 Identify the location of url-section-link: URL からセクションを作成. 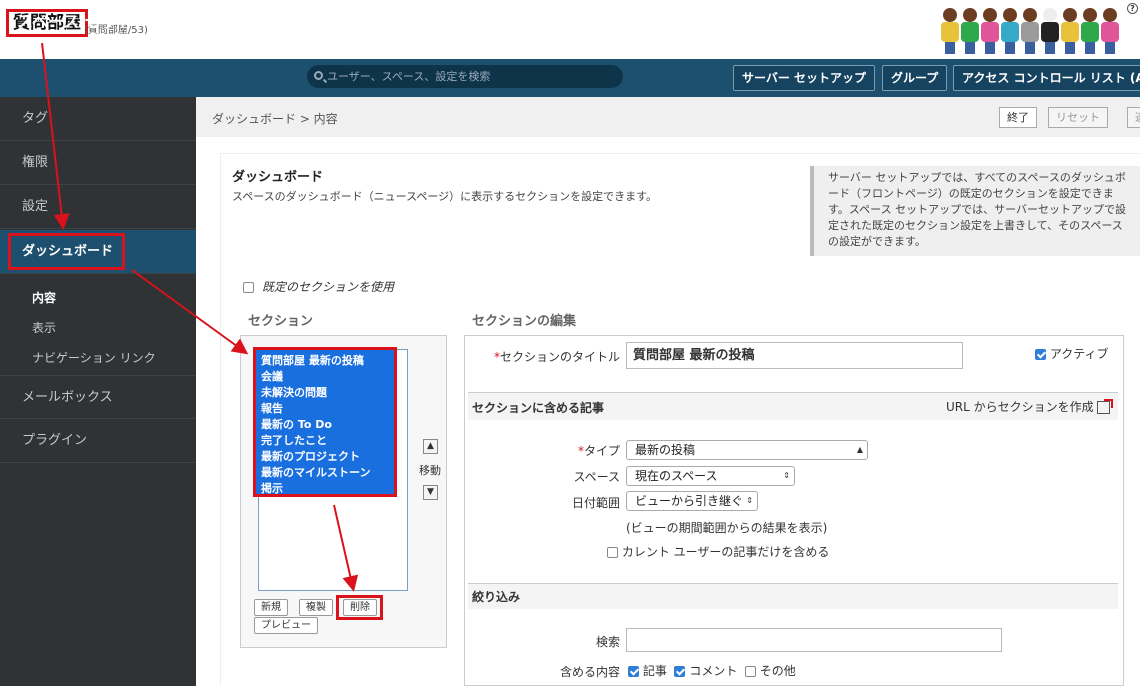
(1029, 406).